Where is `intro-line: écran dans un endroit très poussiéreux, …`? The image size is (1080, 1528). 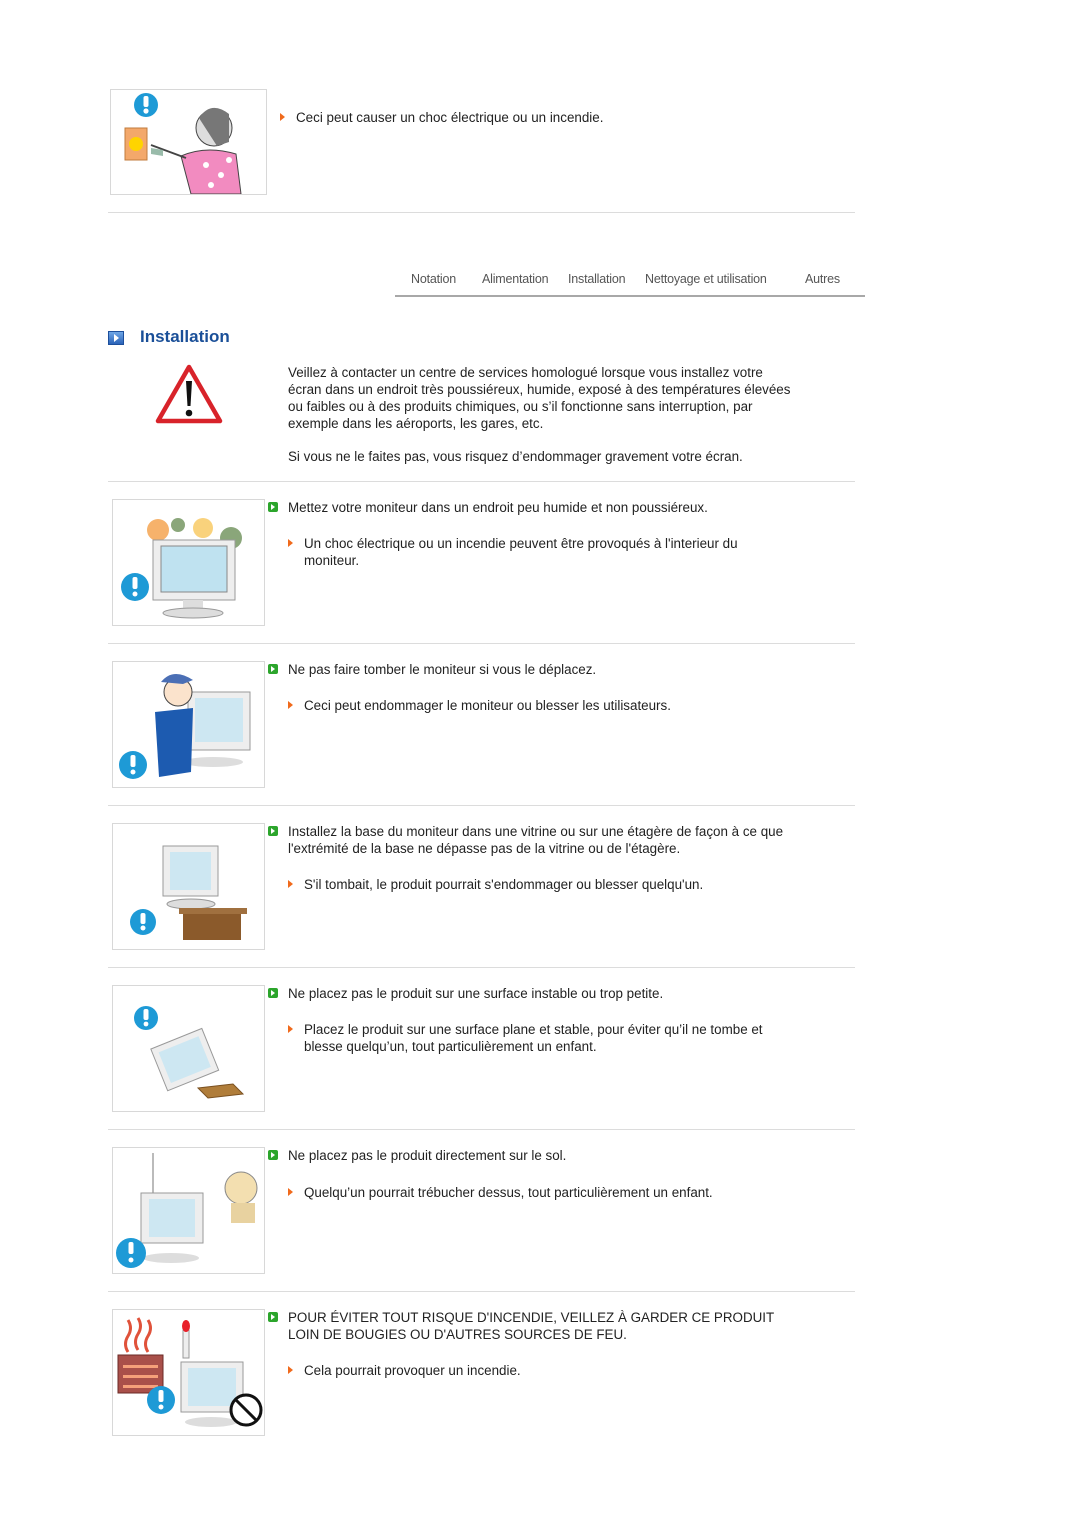 intro-line: écran dans un endroit très poussiéreux, … is located at coordinates (539, 389).